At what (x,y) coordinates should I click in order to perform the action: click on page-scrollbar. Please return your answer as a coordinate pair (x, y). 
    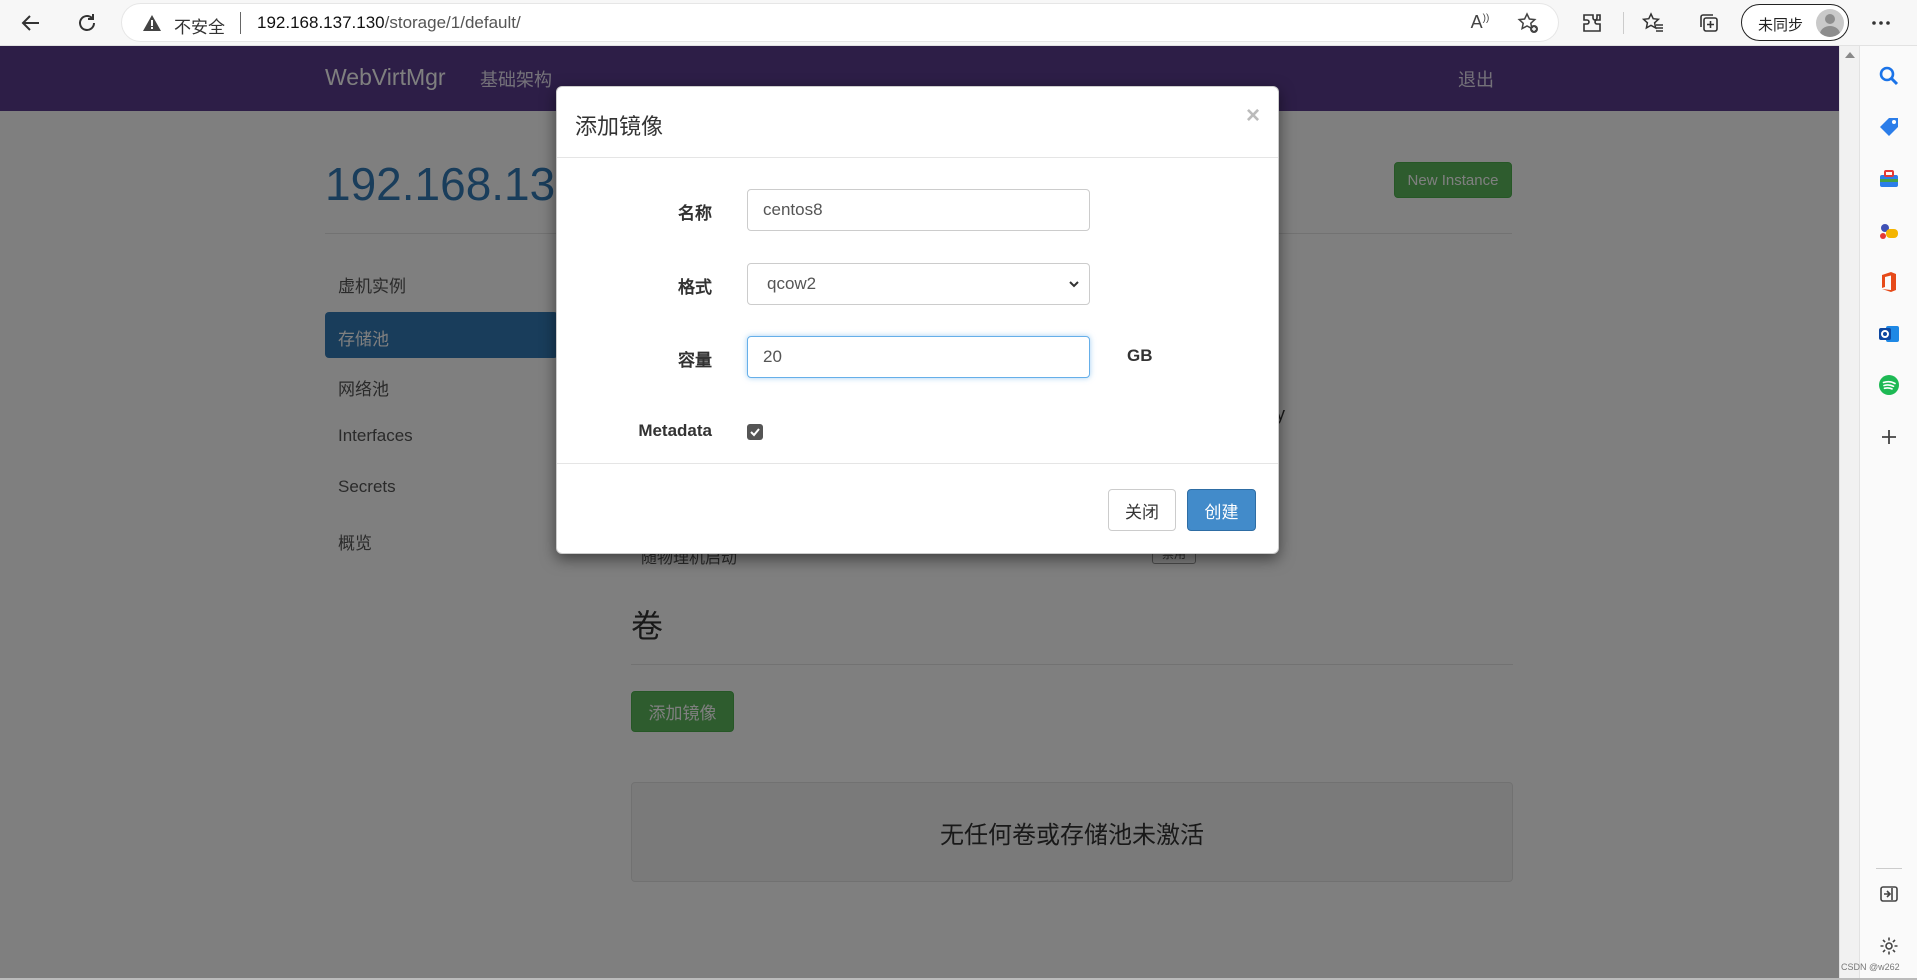
    Looking at the image, I should click on (1849, 512).